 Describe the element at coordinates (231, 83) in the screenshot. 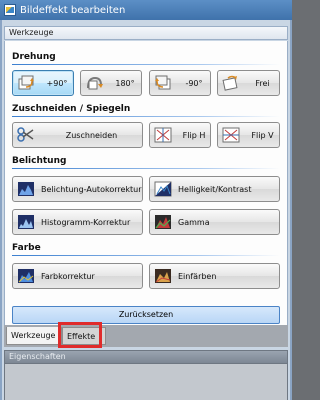

I see `rotate-free-icon` at that location.